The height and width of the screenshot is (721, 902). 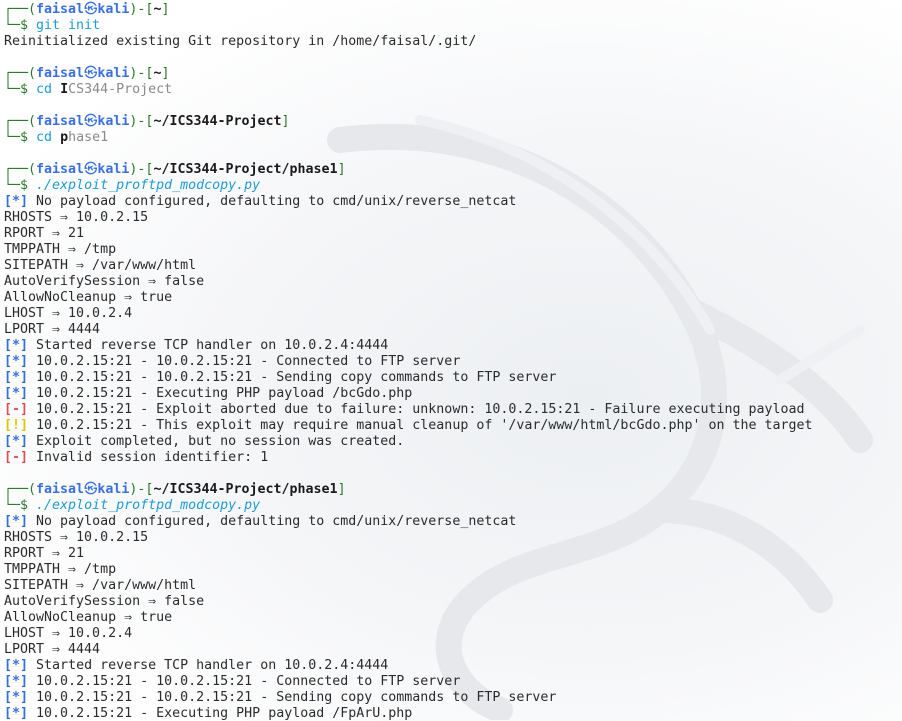 What do you see at coordinates (453, 138) in the screenshot?
I see `command-line: └─$ cd phase1` at bounding box center [453, 138].